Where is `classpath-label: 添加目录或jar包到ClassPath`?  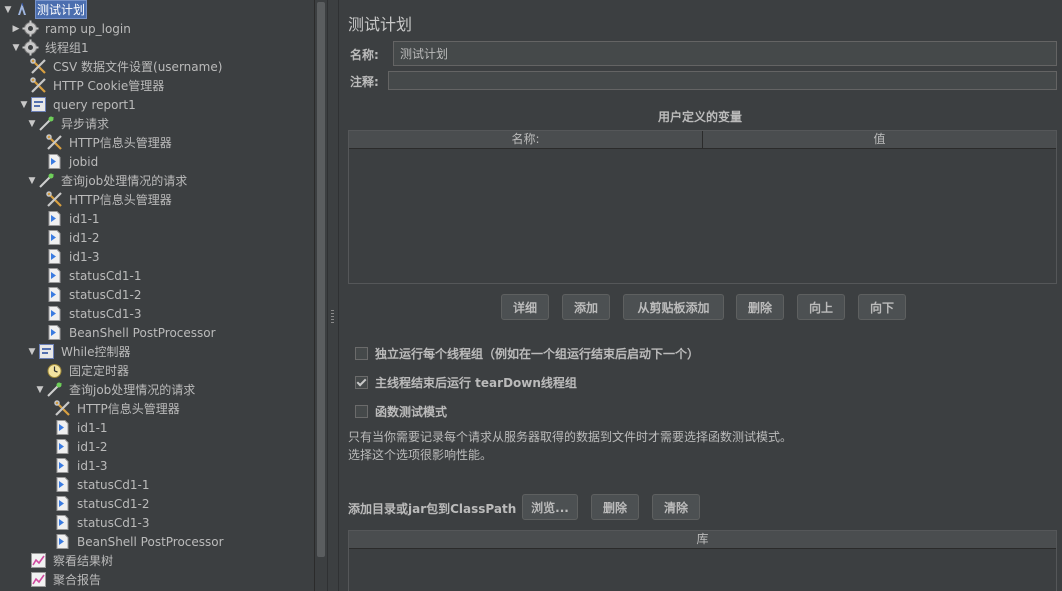
classpath-label: 添加目录或jar包到ClassPath is located at coordinates (432, 509).